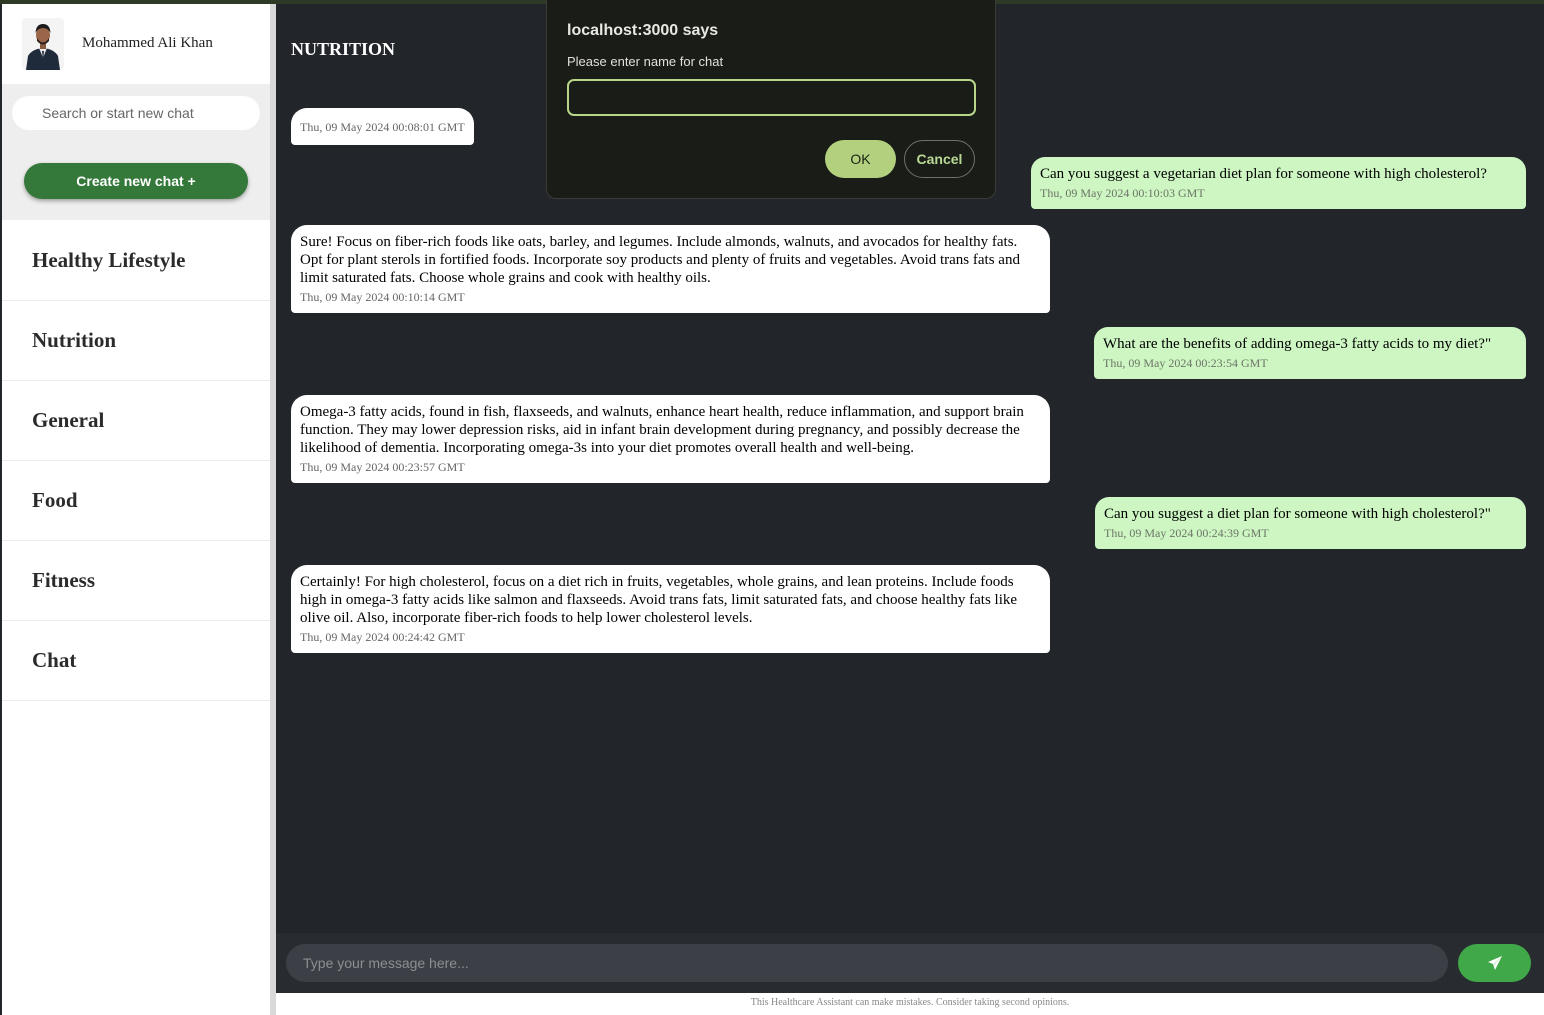  What do you see at coordinates (136, 260) in the screenshot?
I see `chat-item-healthy-lifestyle: Healthy Lifestyle` at bounding box center [136, 260].